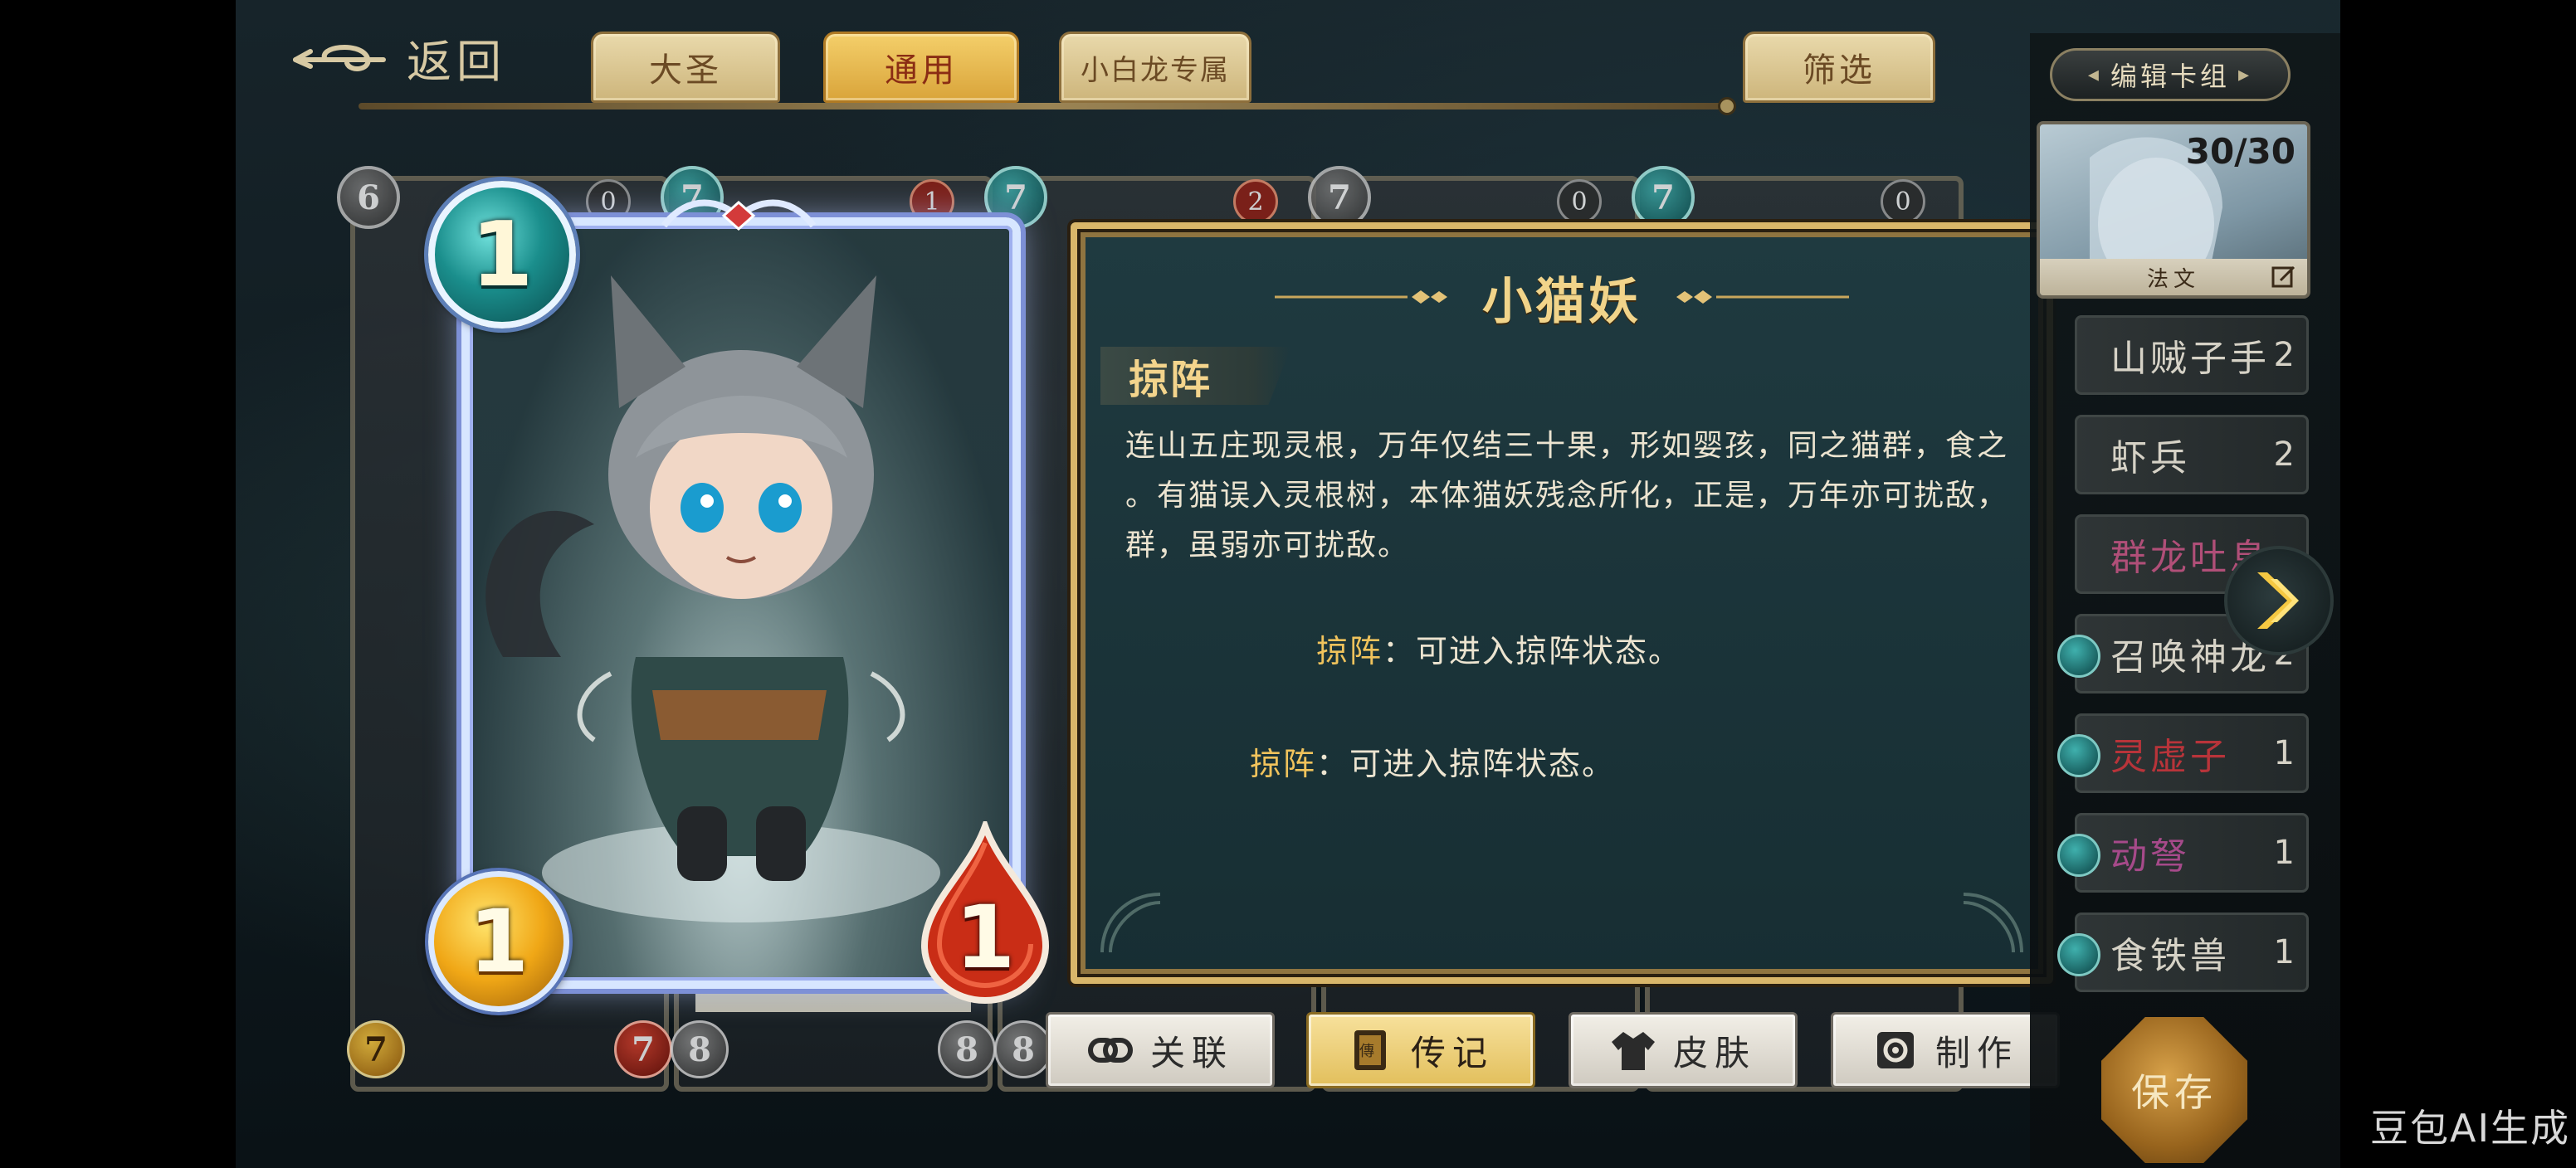 This screenshot has width=2576, height=1168. Describe the element at coordinates (2150, 856) in the screenshot. I see `deck-card-name: 动弩` at that location.